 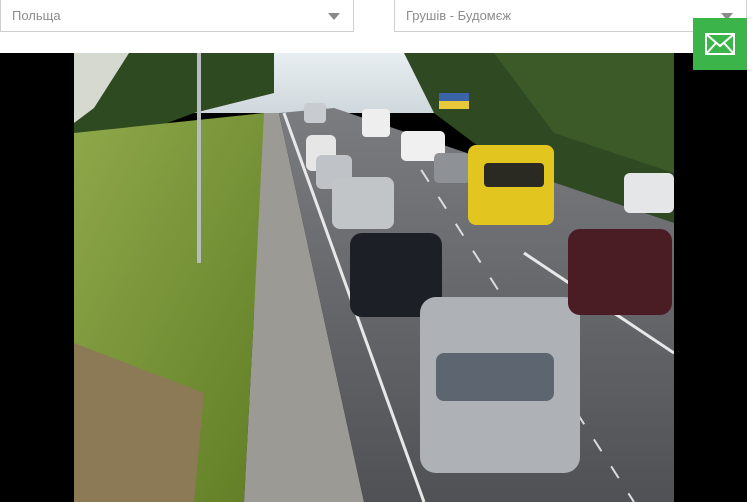 I want to click on envelope-icon, so click(x=720, y=44).